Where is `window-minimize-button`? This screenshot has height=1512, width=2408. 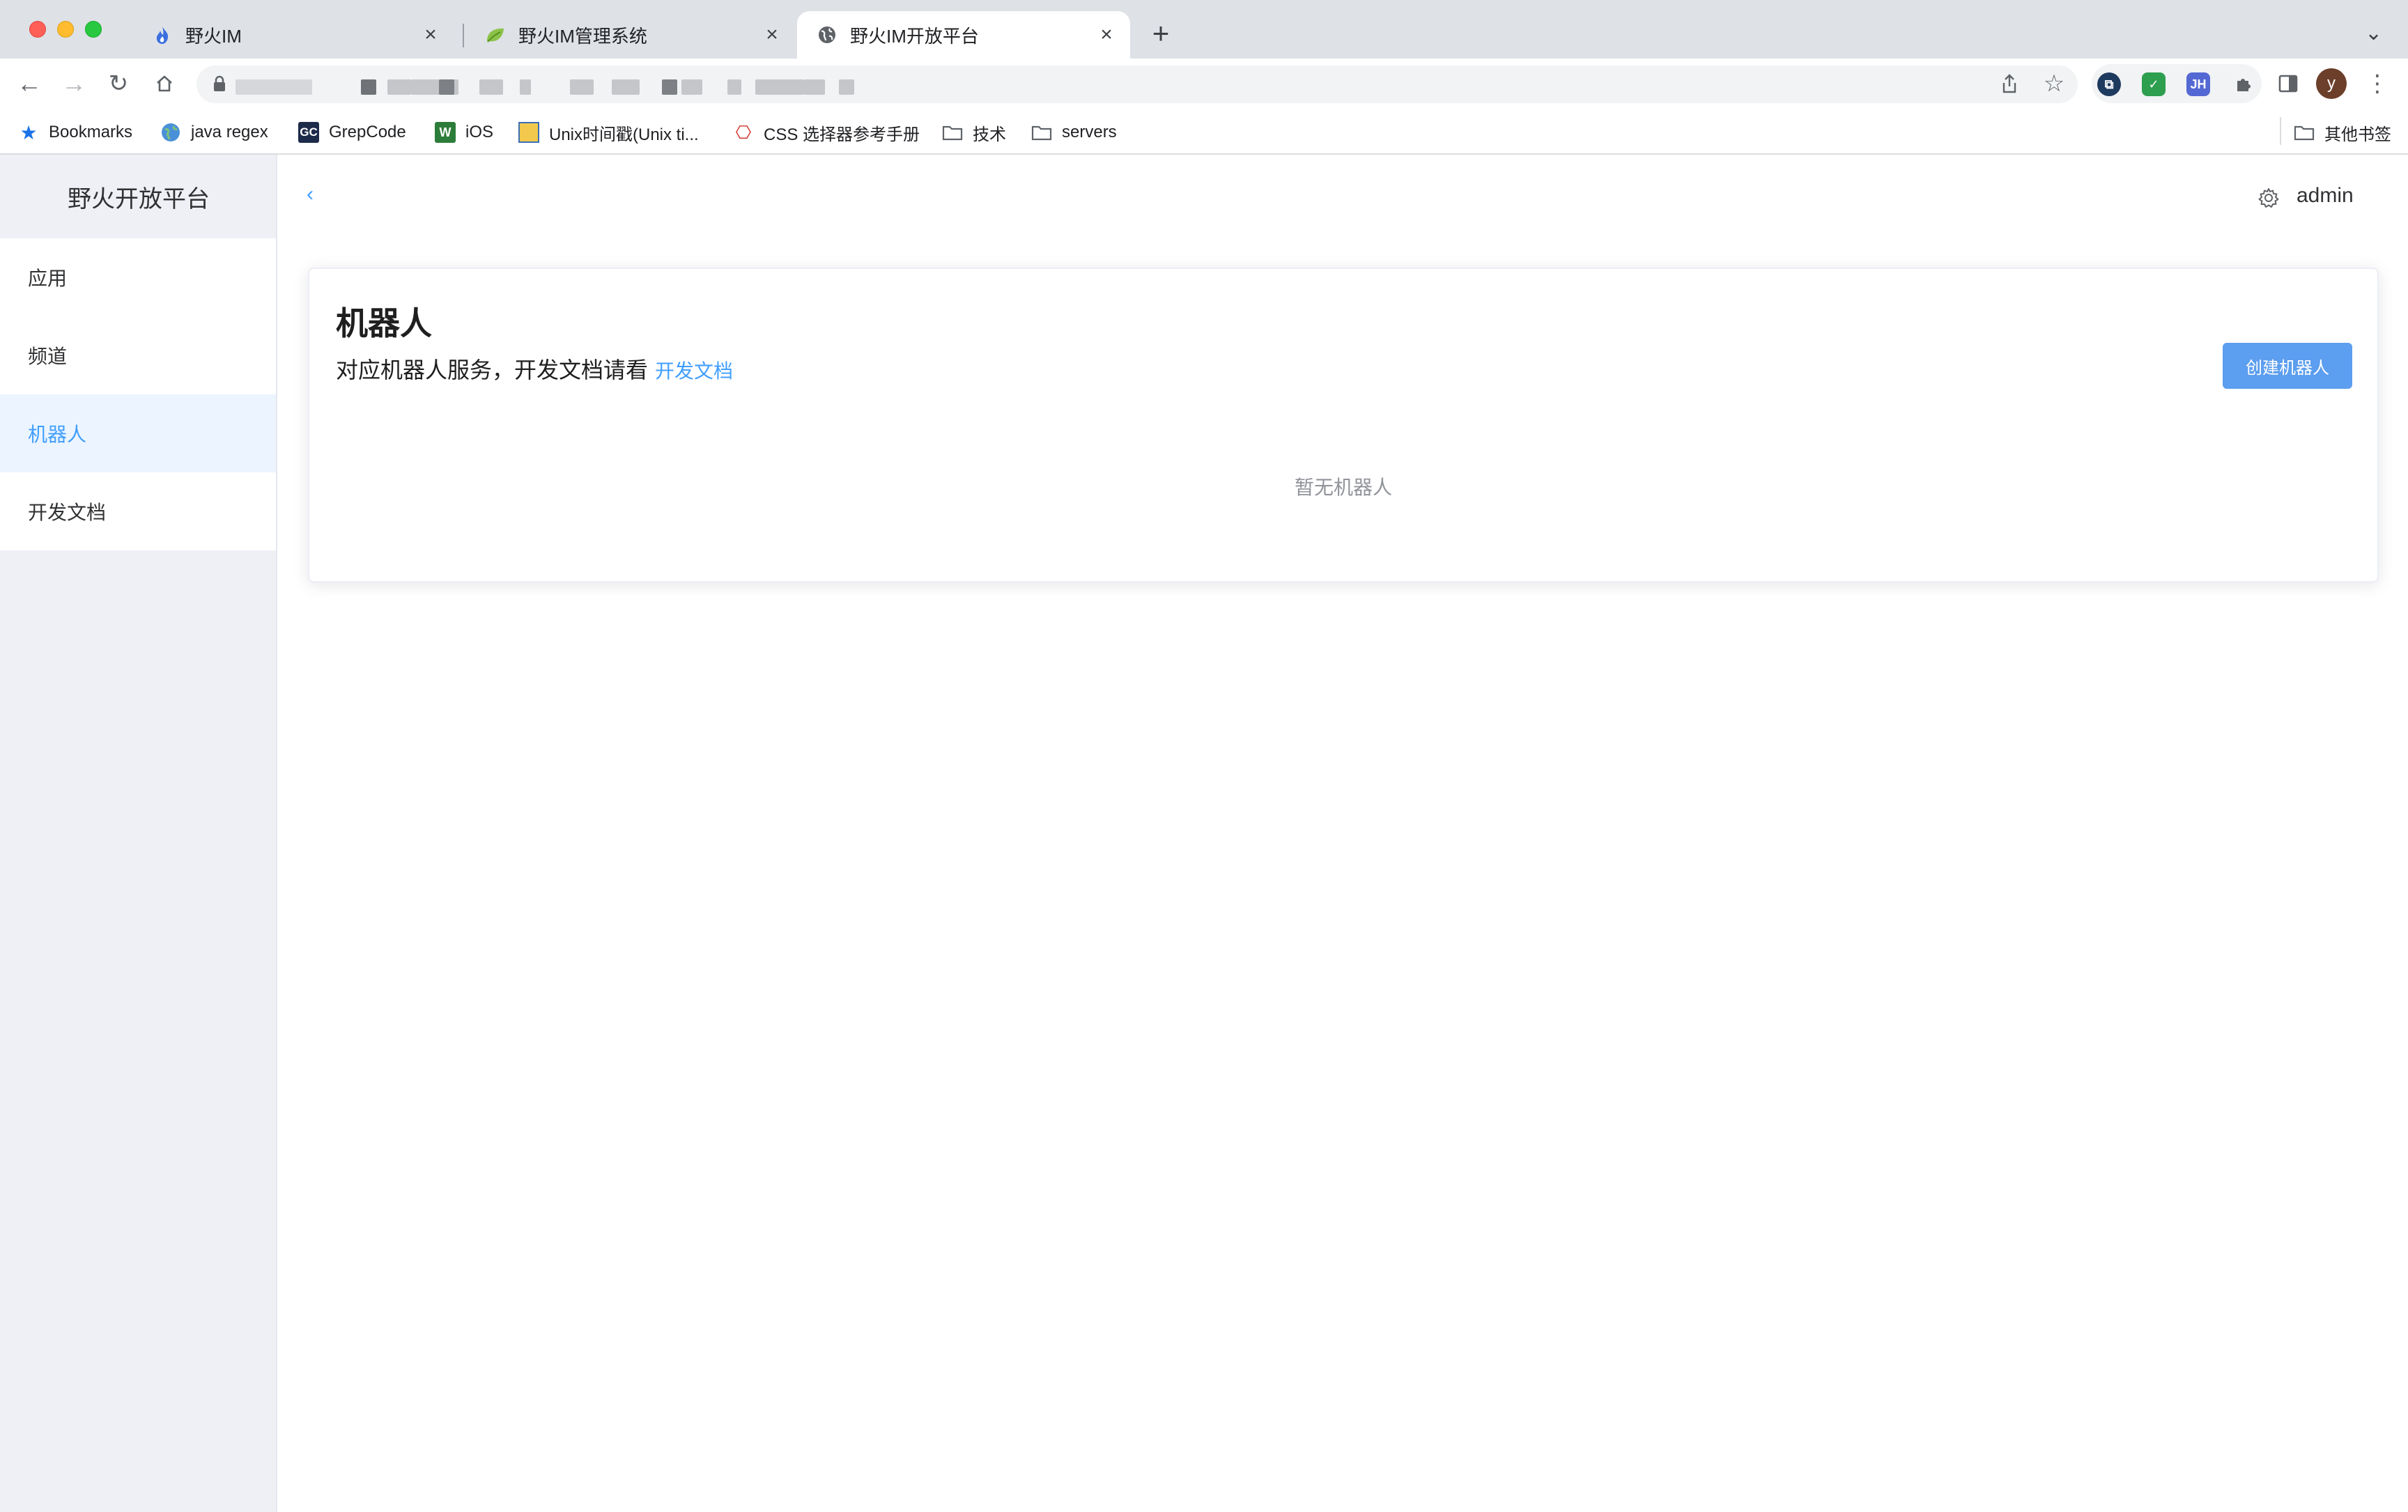
window-minimize-button is located at coordinates (65, 29).